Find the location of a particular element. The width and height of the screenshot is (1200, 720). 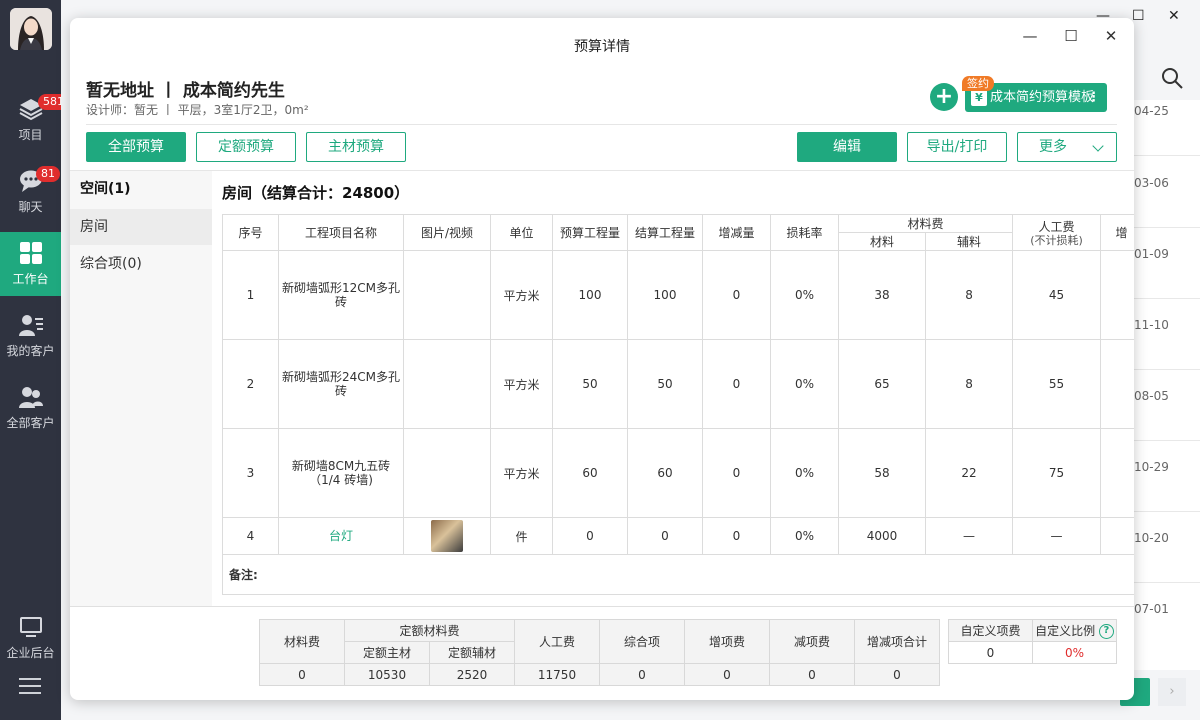

chat-badge: 81 is located at coordinates (48, 174).